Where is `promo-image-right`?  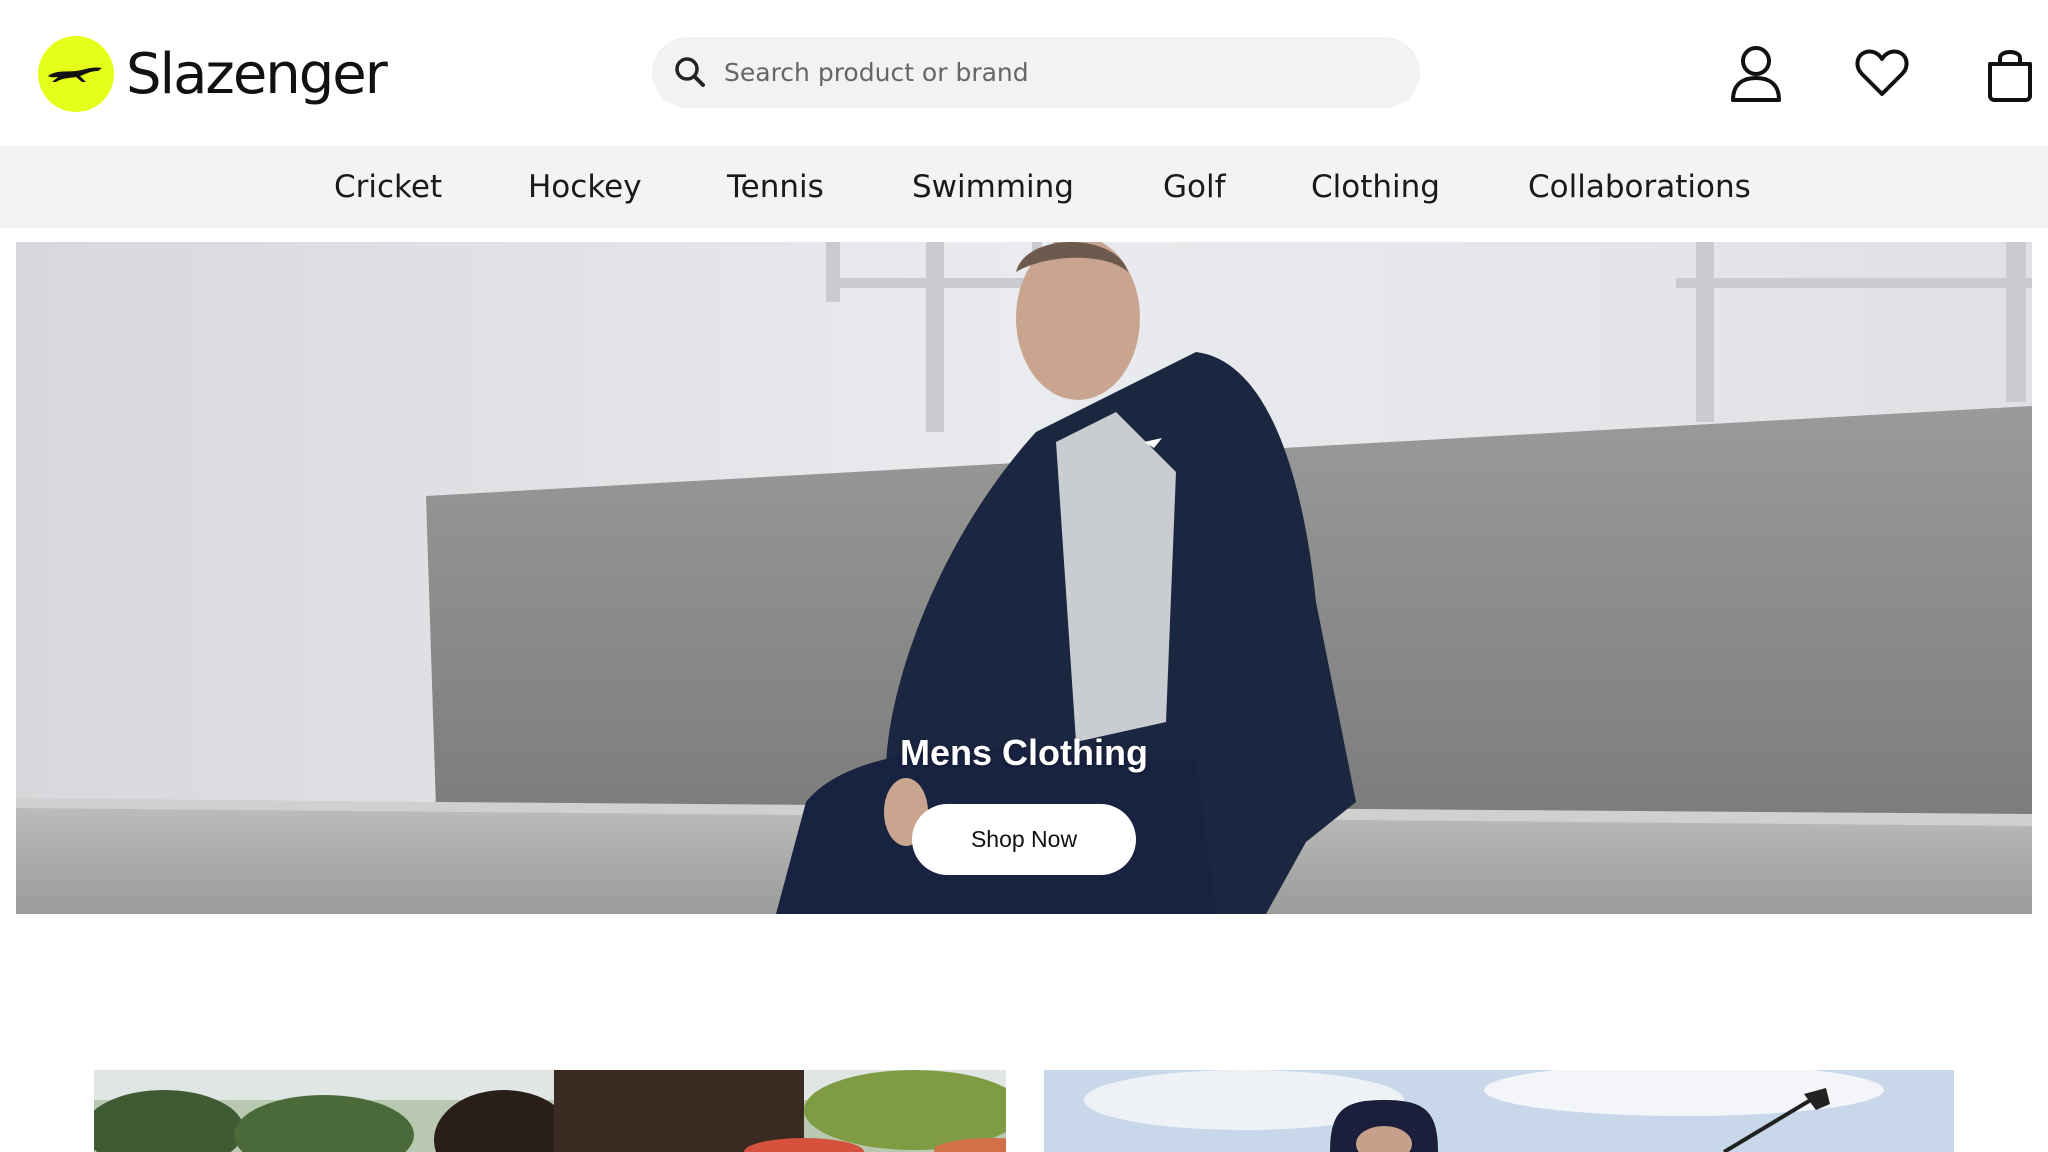 promo-image-right is located at coordinates (1499, 1111).